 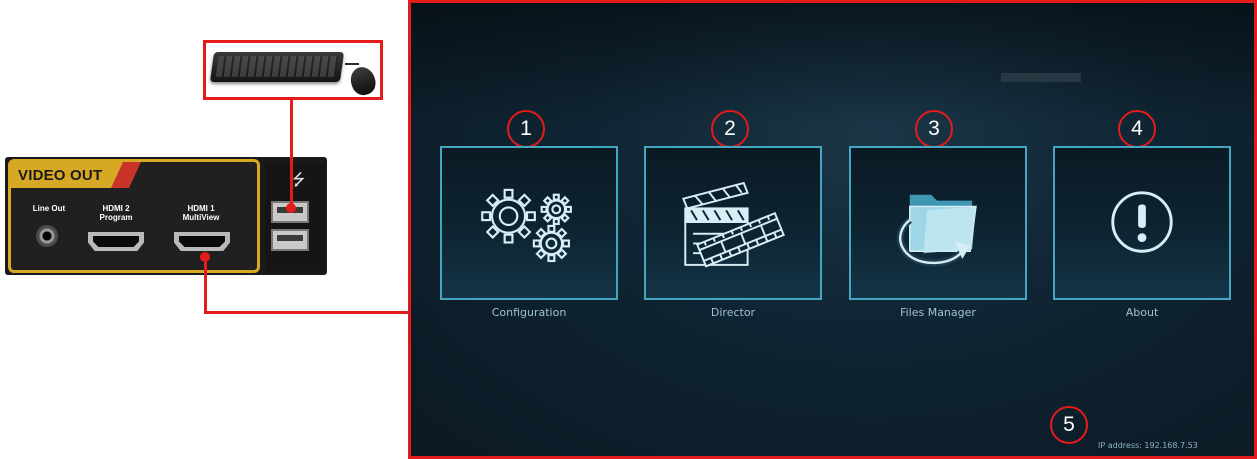 I want to click on hdmi2-port, so click(x=116, y=241).